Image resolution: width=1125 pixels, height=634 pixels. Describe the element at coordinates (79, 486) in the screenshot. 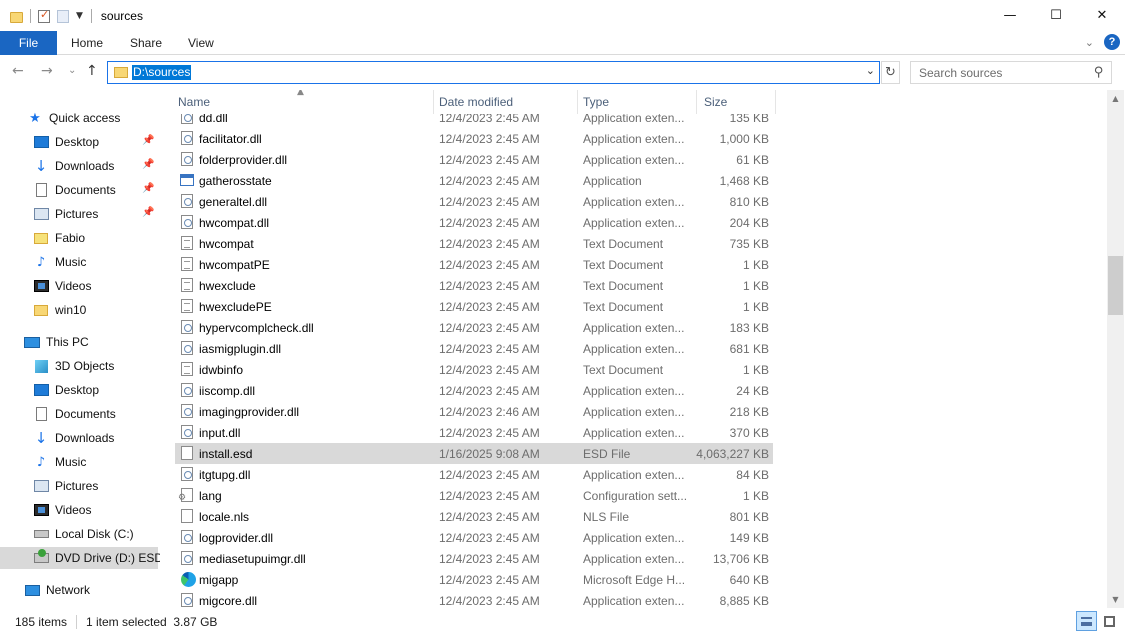

I see `nav-pc-pictures: Pictures` at that location.